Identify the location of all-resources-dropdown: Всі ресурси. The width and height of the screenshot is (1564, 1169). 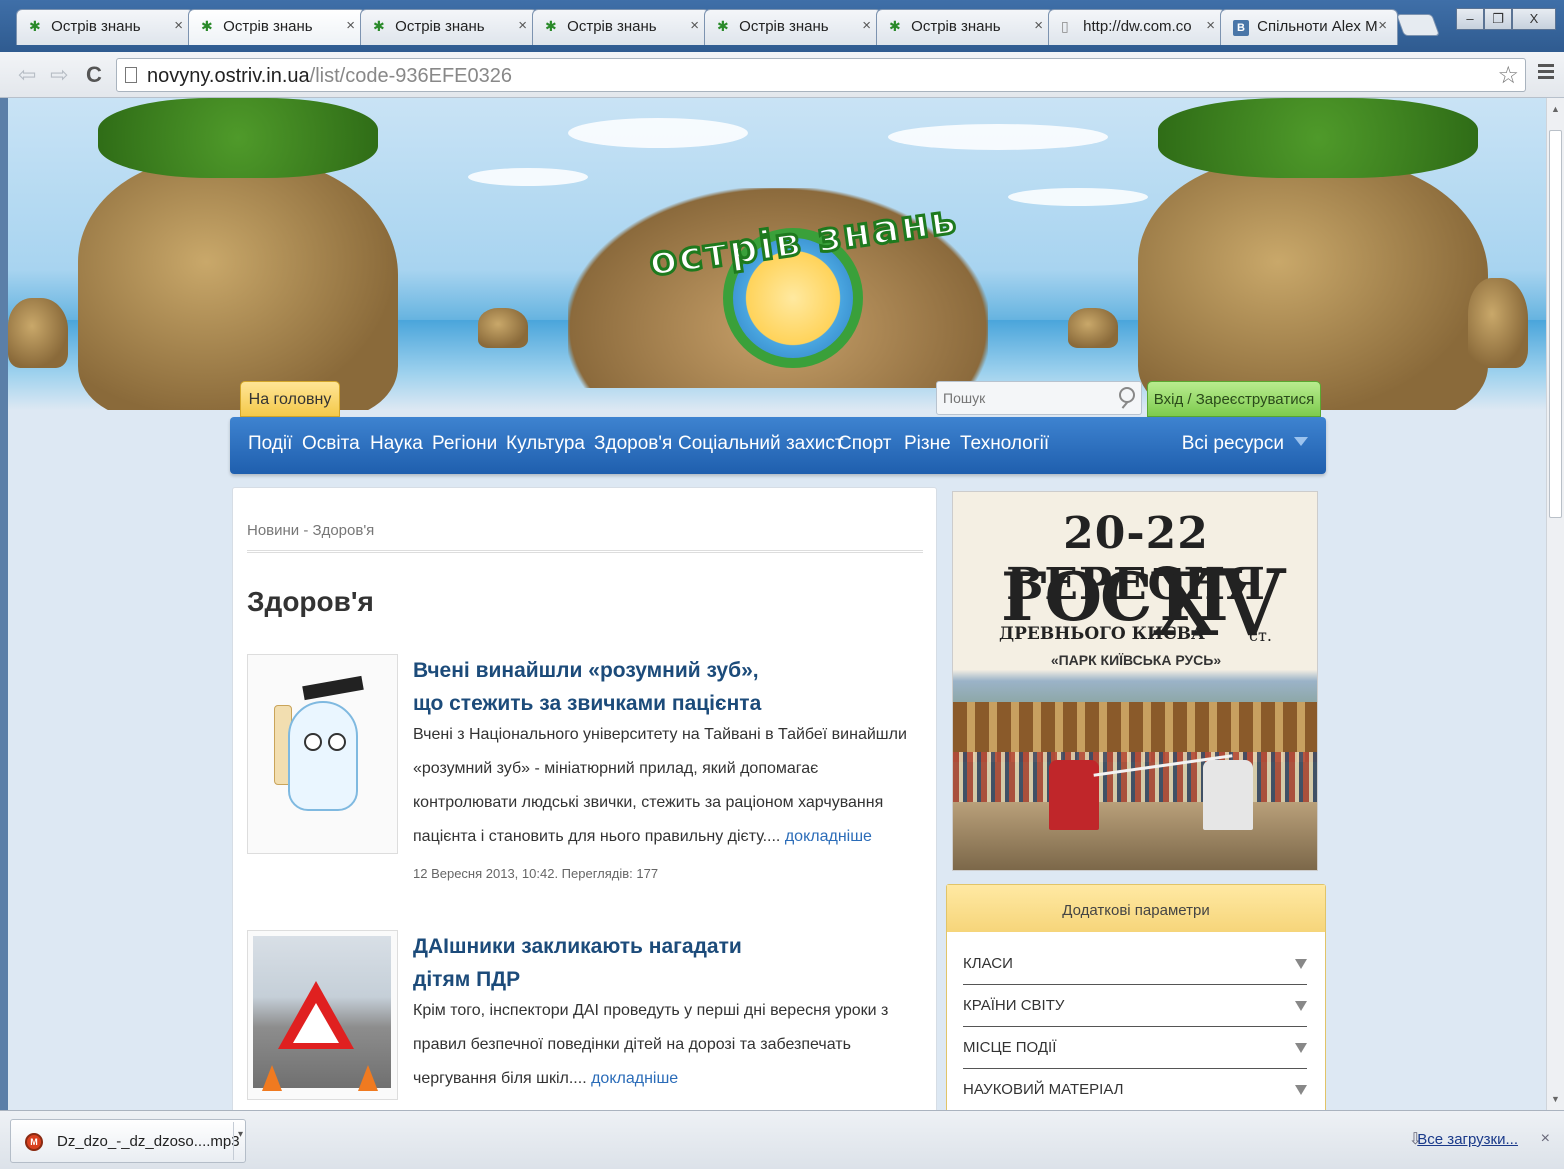
(1245, 444).